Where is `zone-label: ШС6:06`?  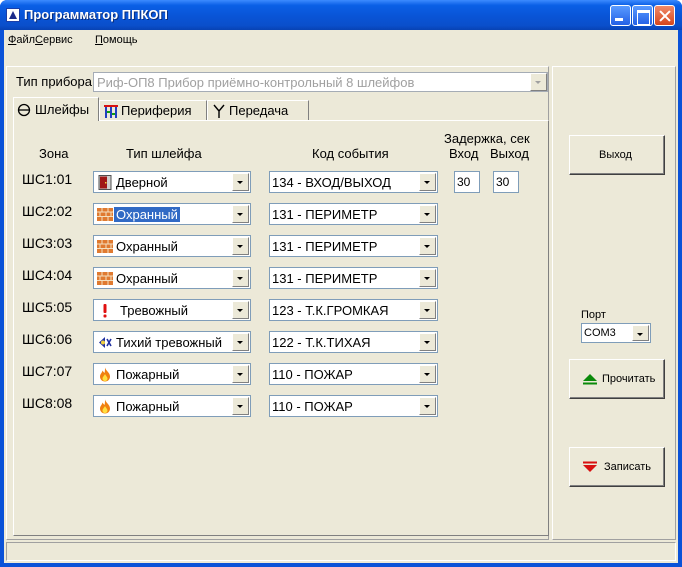
zone-label: ШС6:06 is located at coordinates (47, 339).